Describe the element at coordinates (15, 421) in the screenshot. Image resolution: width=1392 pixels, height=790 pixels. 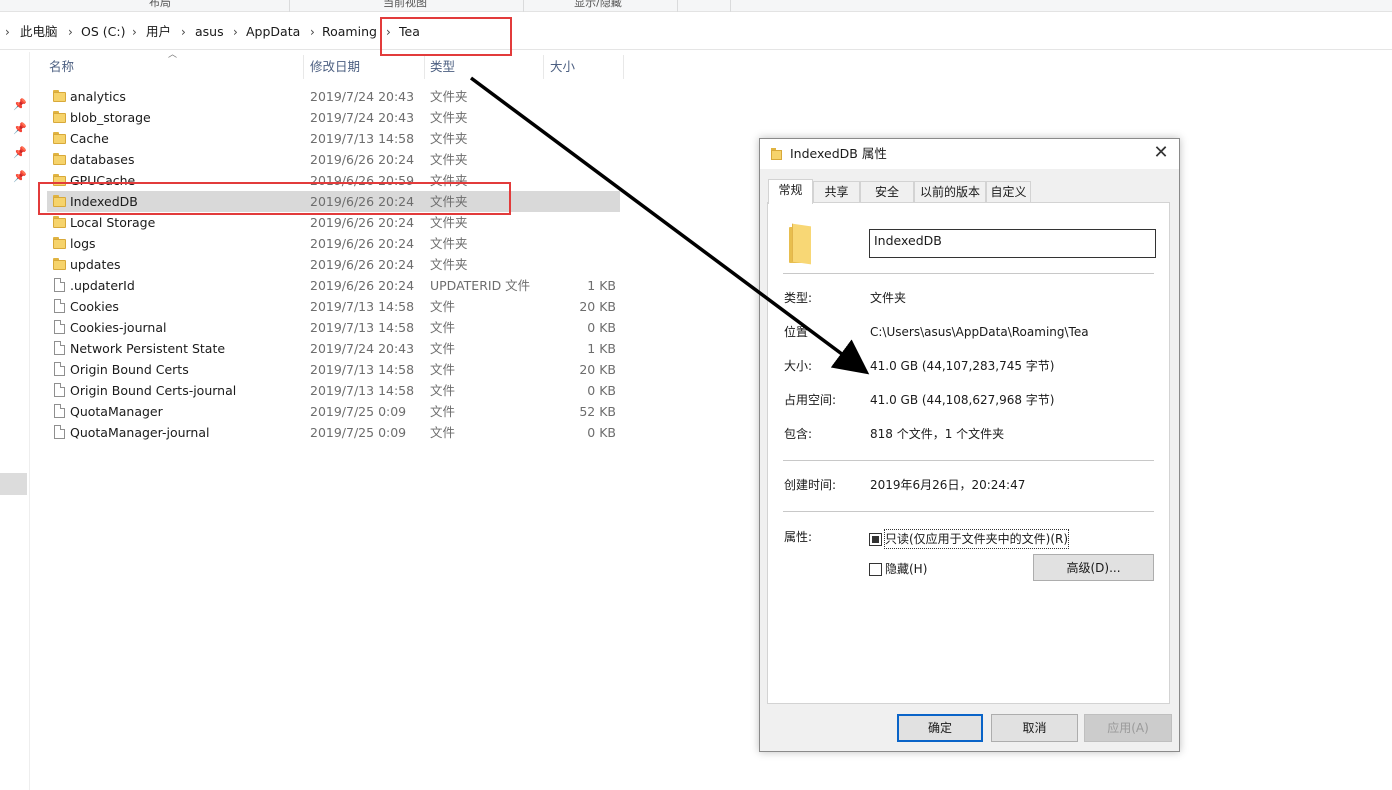
I see `navigation-pane: 📌 📌 📌 📌` at that location.